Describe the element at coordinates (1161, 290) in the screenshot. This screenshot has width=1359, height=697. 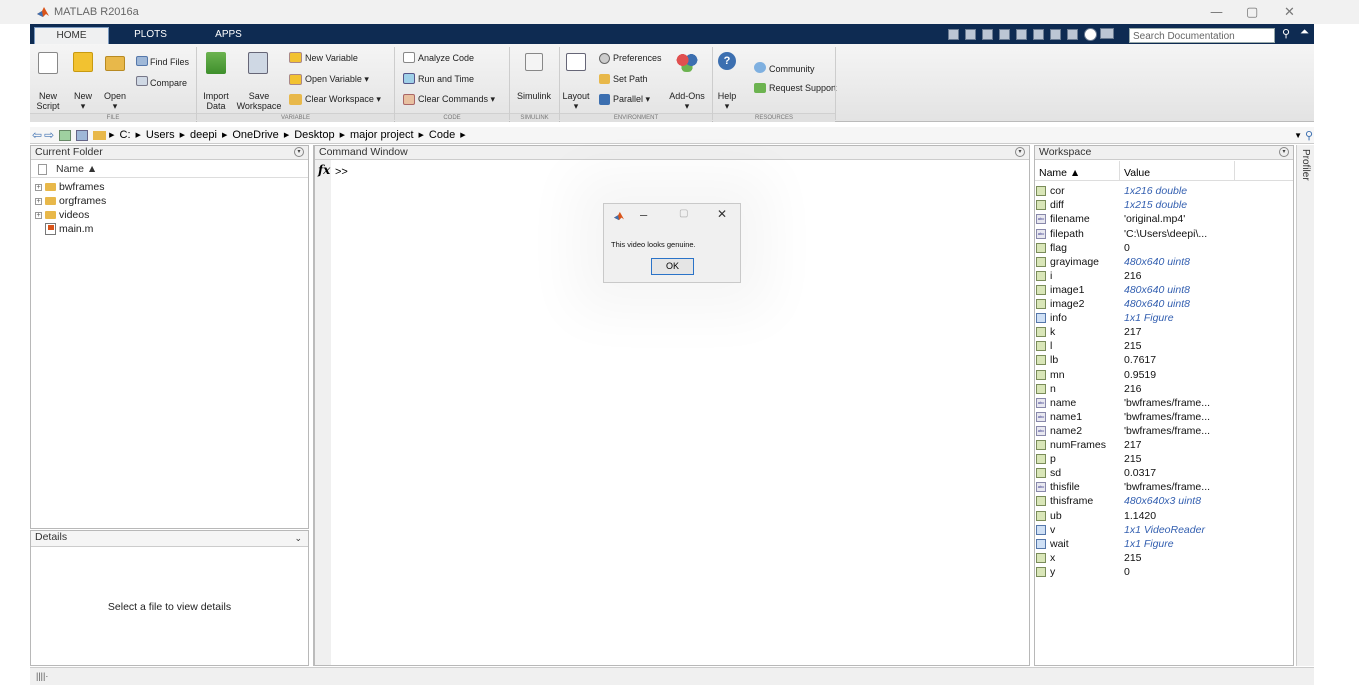
I see `table-row: image1 480x640 uint8` at that location.